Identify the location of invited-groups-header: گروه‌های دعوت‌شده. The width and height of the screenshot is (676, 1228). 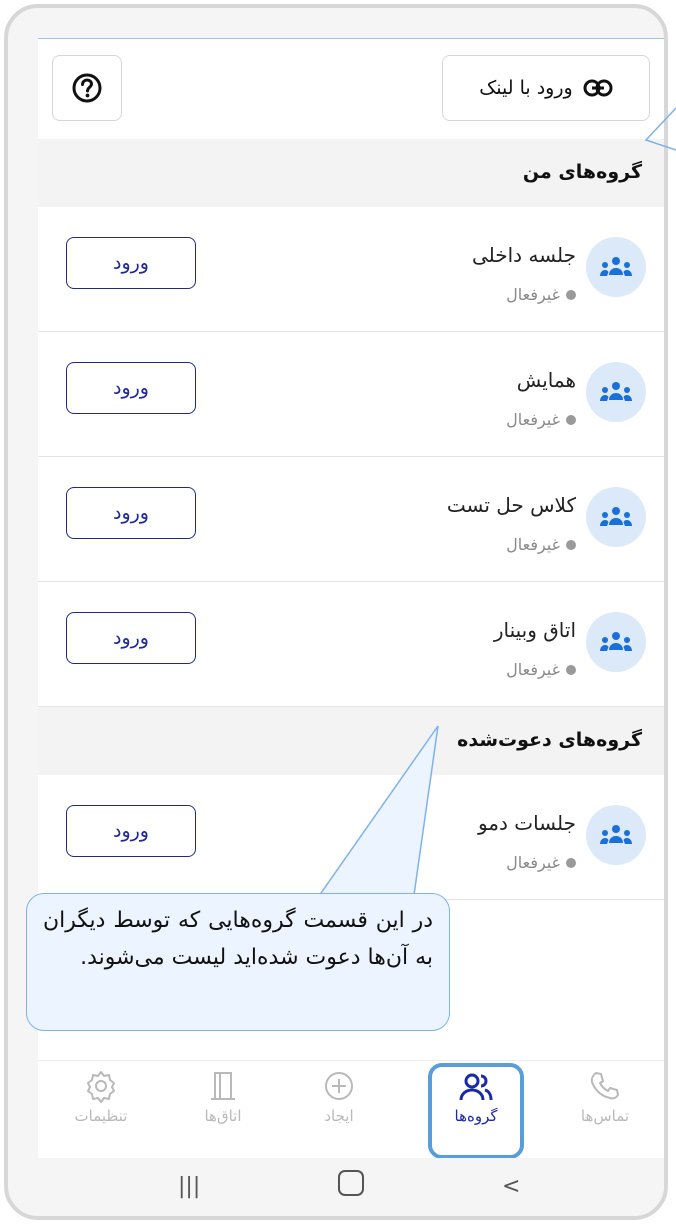
(351, 741).